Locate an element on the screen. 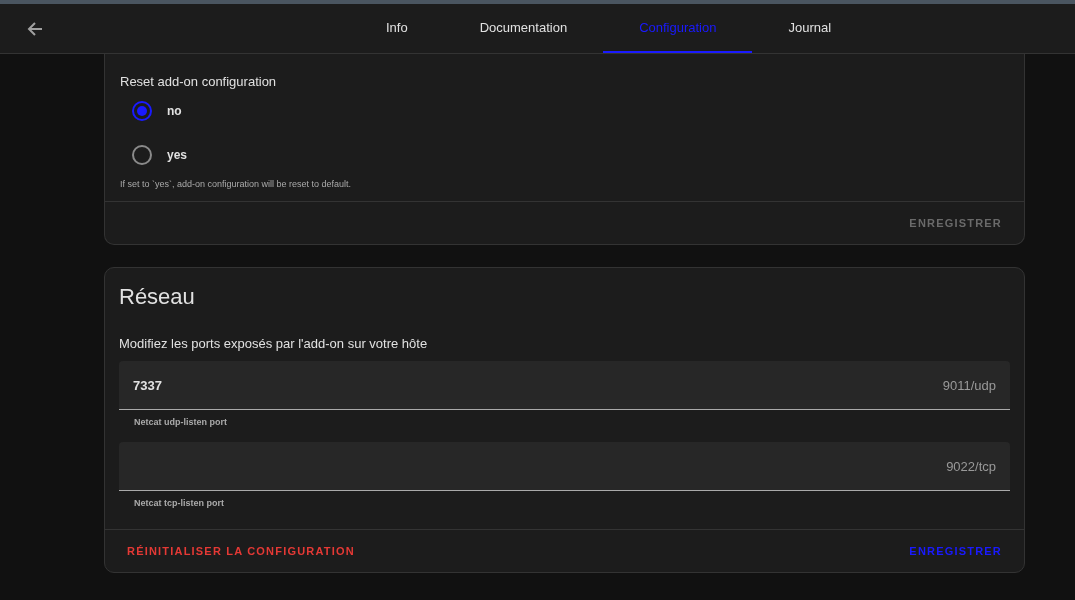 Image resolution: width=1075 pixels, height=600 pixels. field-label: Reset add-on configuration is located at coordinates (199, 81).